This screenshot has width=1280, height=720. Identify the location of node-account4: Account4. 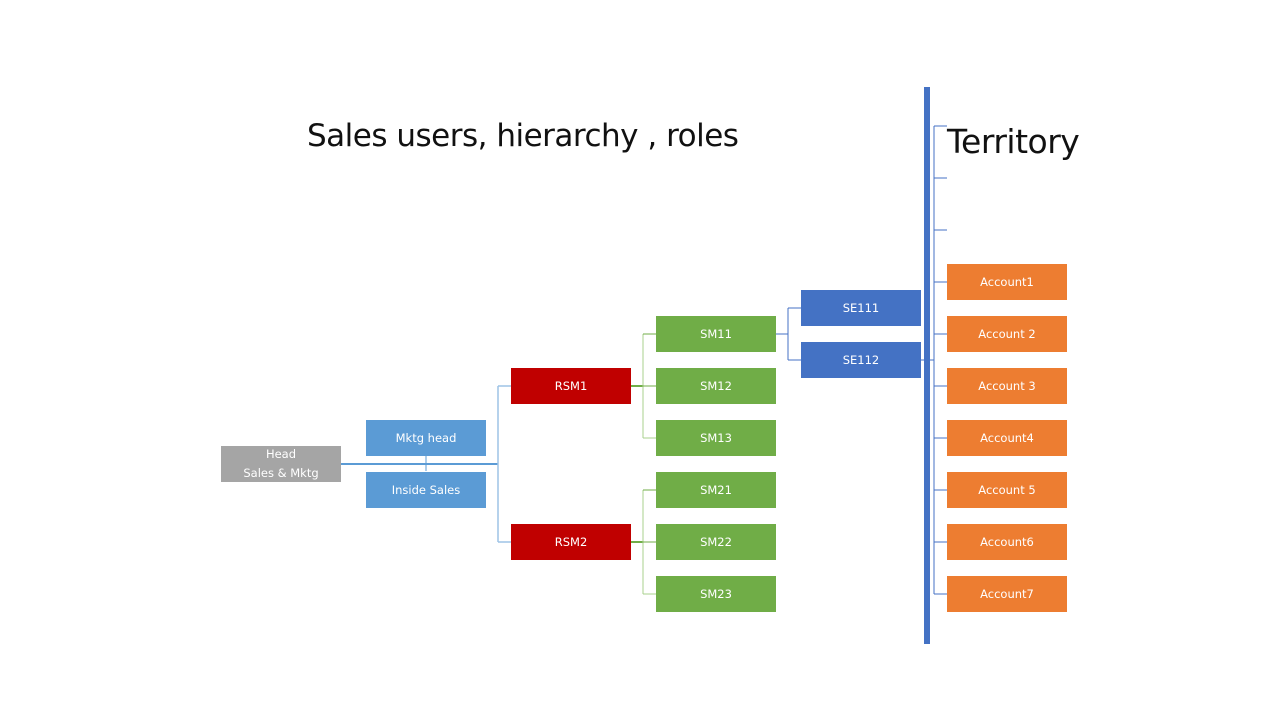
(1007, 438).